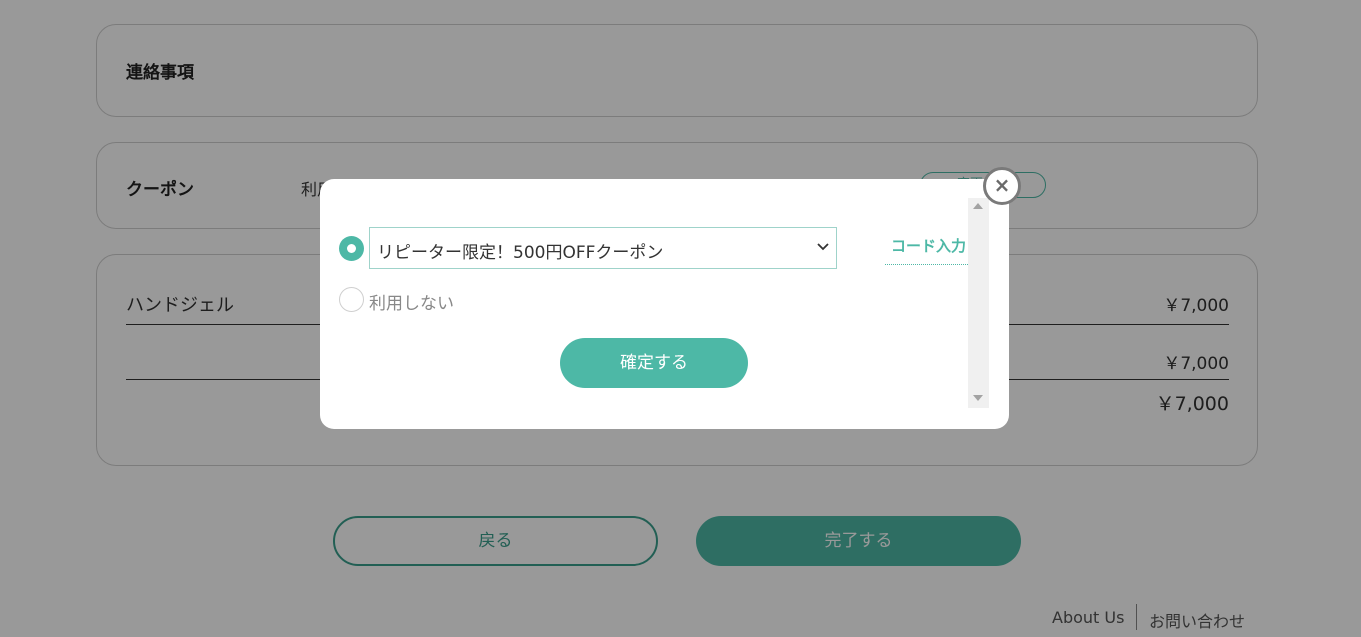 This screenshot has width=1361, height=637. What do you see at coordinates (929, 246) in the screenshot?
I see `code-input-link-label: コード入力` at bounding box center [929, 246].